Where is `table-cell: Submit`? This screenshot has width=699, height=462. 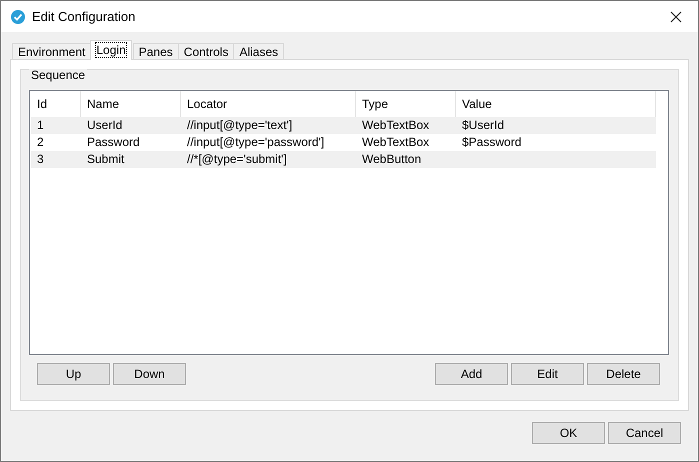 table-cell: Submit is located at coordinates (131, 159).